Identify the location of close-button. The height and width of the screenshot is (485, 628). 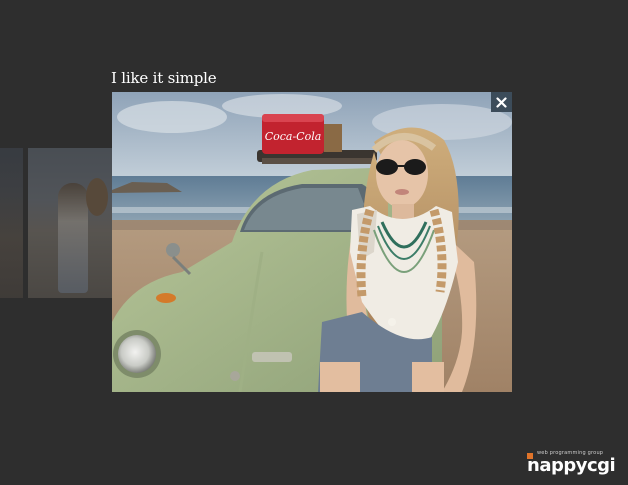
(501, 102).